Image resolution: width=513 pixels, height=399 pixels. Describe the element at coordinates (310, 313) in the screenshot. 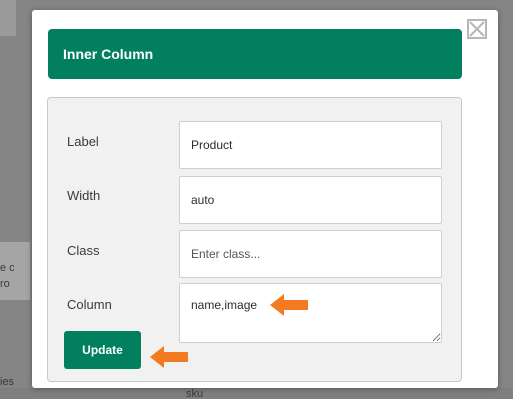

I see `column-textarea: name,image` at that location.